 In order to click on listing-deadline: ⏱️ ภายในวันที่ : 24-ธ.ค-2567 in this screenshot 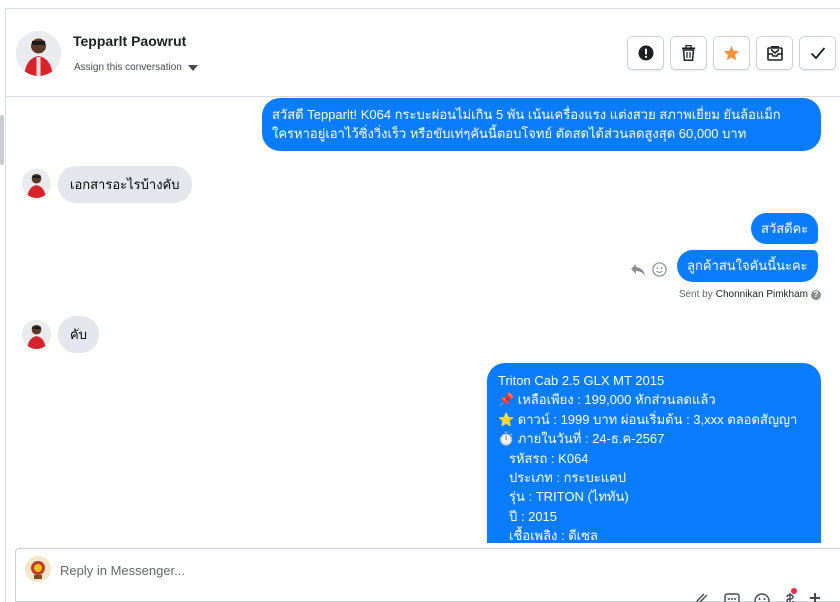, I will do `click(581, 439)`.